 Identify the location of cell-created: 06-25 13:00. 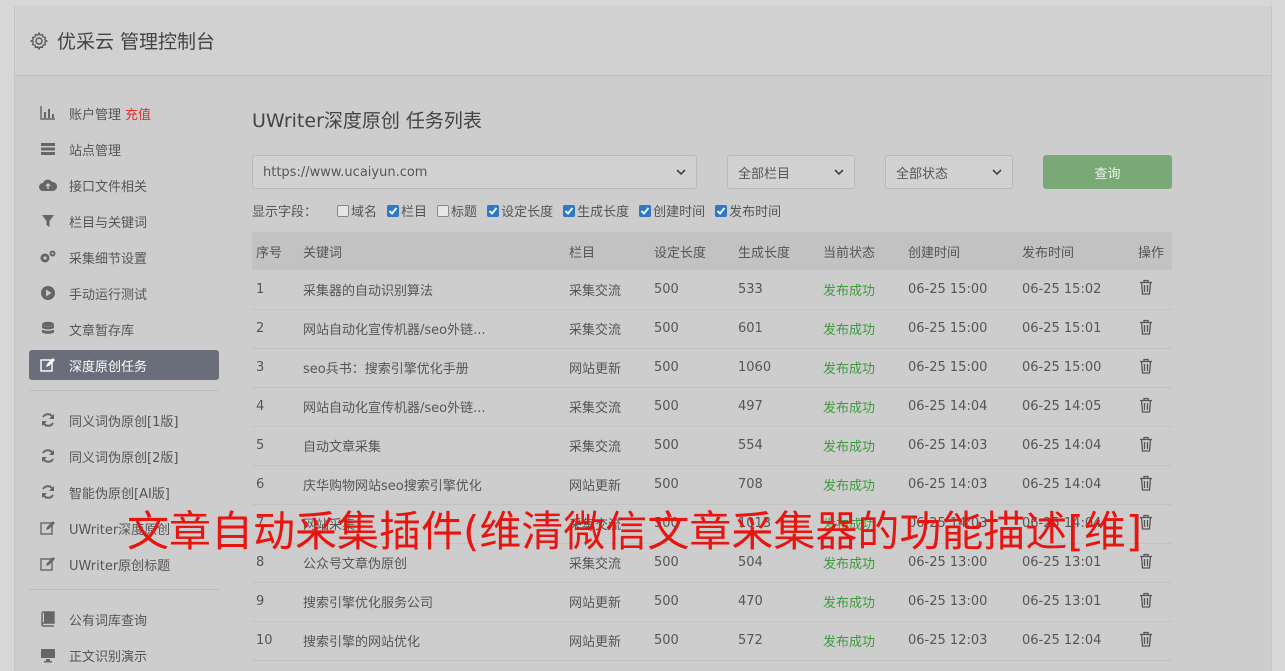
(948, 601).